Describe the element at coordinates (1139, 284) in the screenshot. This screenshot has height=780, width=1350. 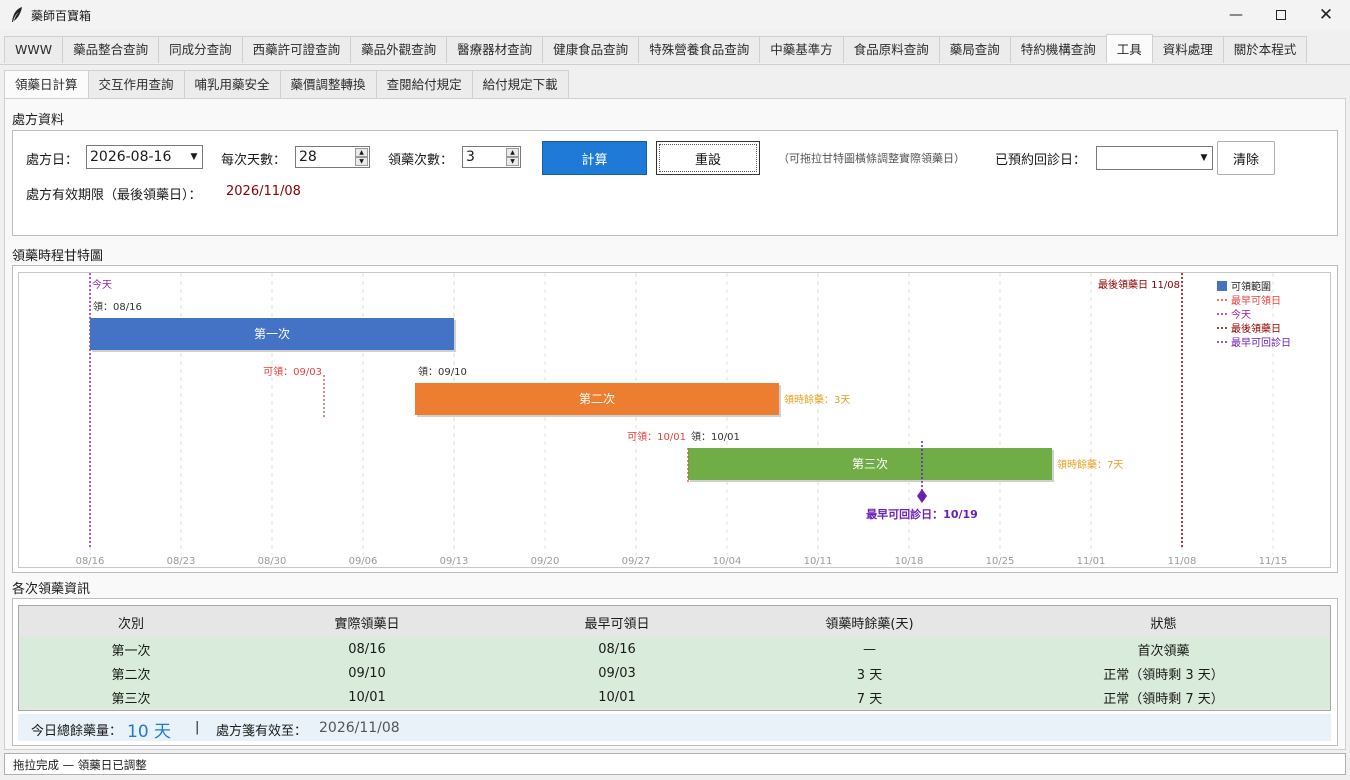
I see `last-day-label: 最後領藥日 11/08` at that location.